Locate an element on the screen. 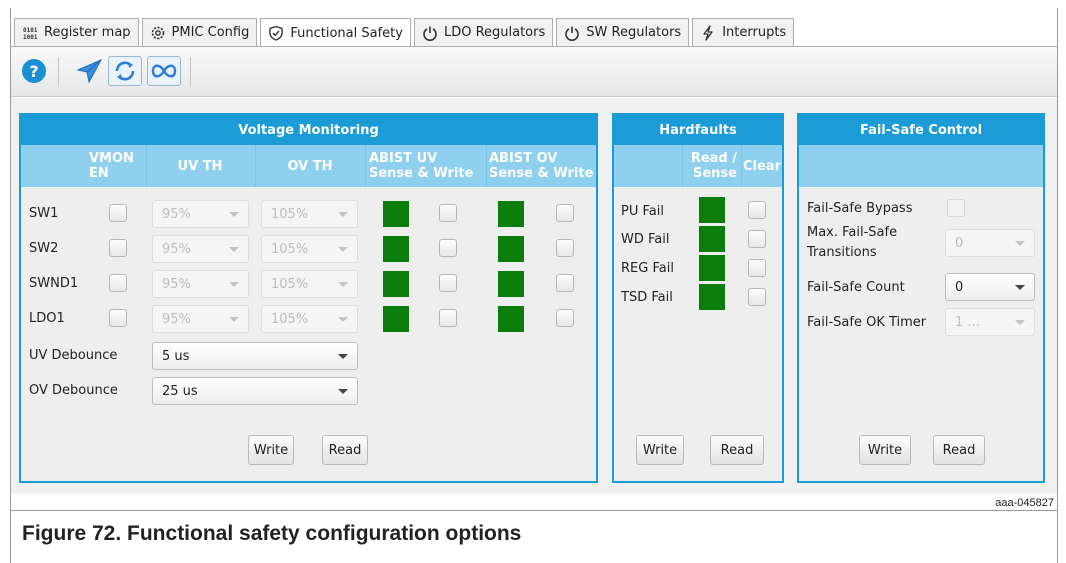 Image resolution: width=1066 pixels, height=563 pixels. tab-functional-safety: Functional Safety is located at coordinates (335, 32).